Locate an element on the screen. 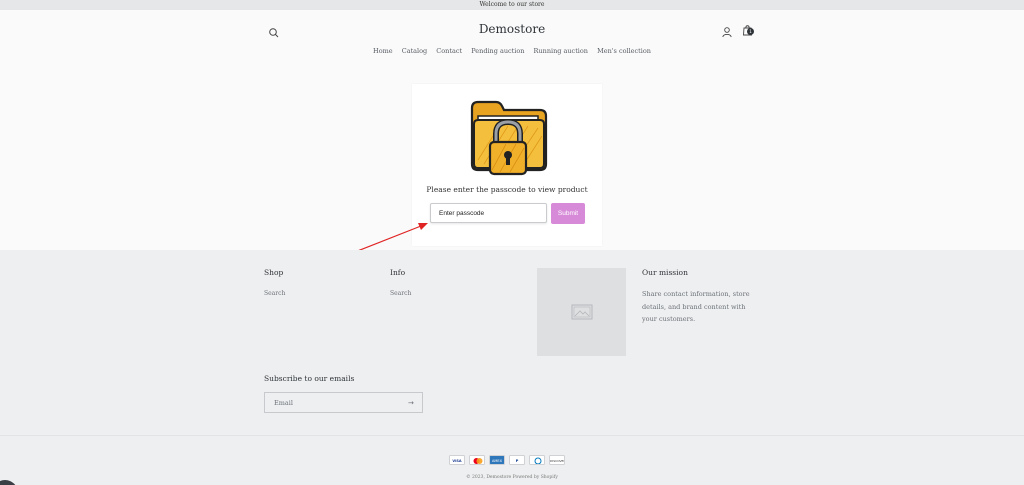 The width and height of the screenshot is (1024, 485). subscribe-title: Subscribe to our emails is located at coordinates (309, 378).